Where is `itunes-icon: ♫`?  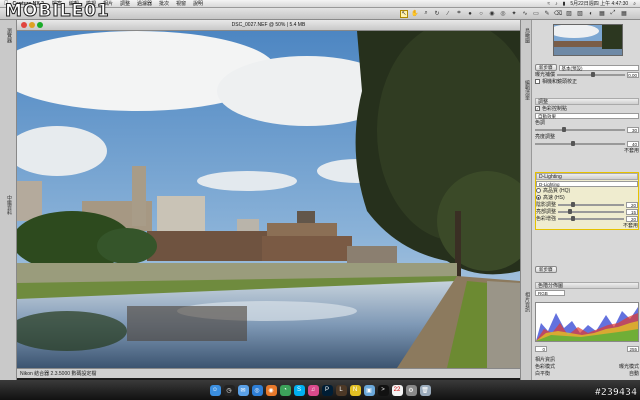 itunes-icon: ♫ is located at coordinates (313, 390).